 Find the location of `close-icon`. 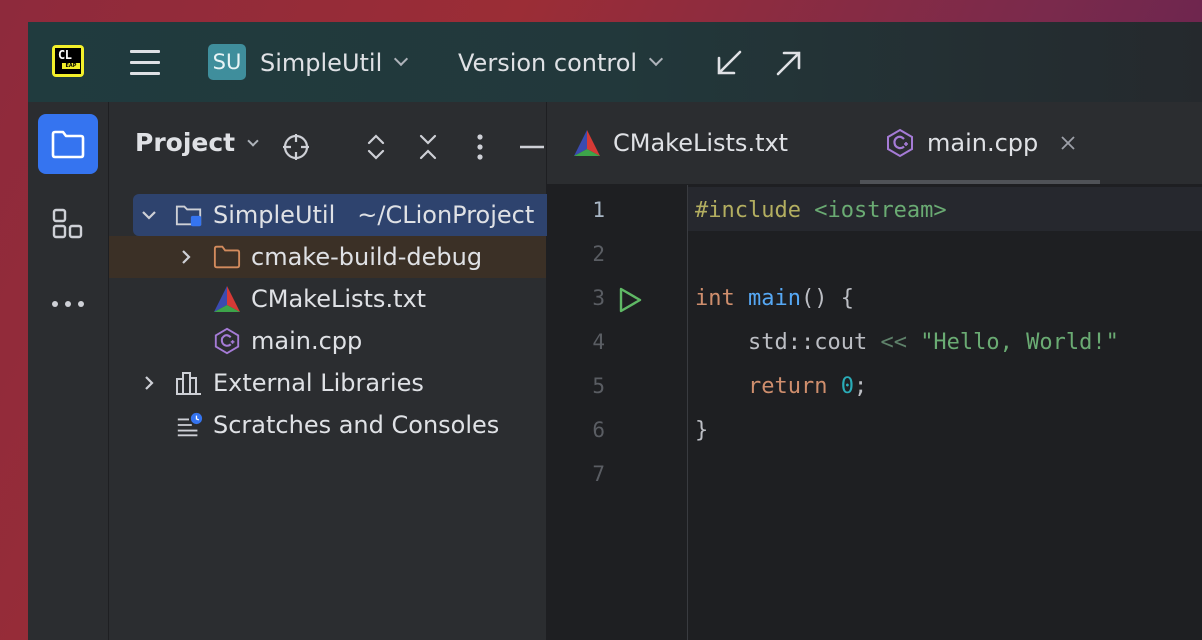

close-icon is located at coordinates (1068, 143).